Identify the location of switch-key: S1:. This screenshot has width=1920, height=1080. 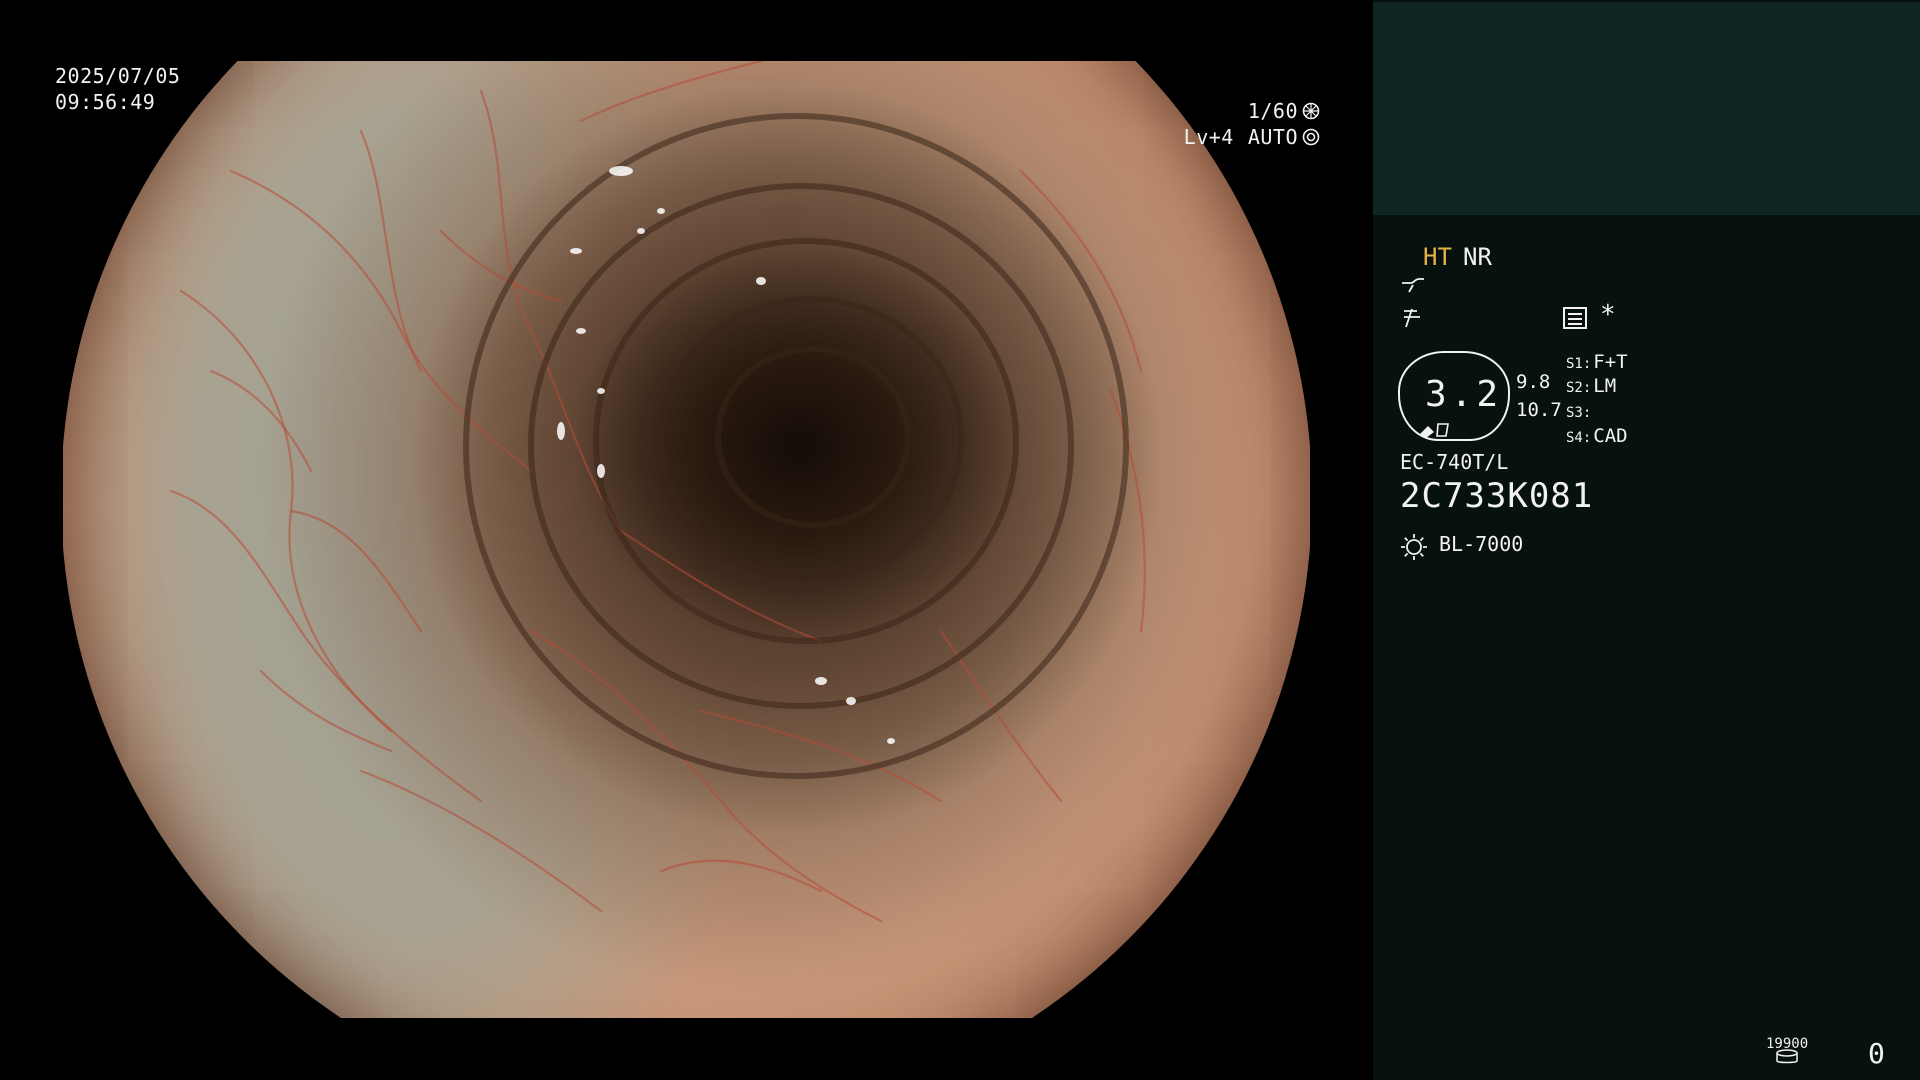
(1579, 364).